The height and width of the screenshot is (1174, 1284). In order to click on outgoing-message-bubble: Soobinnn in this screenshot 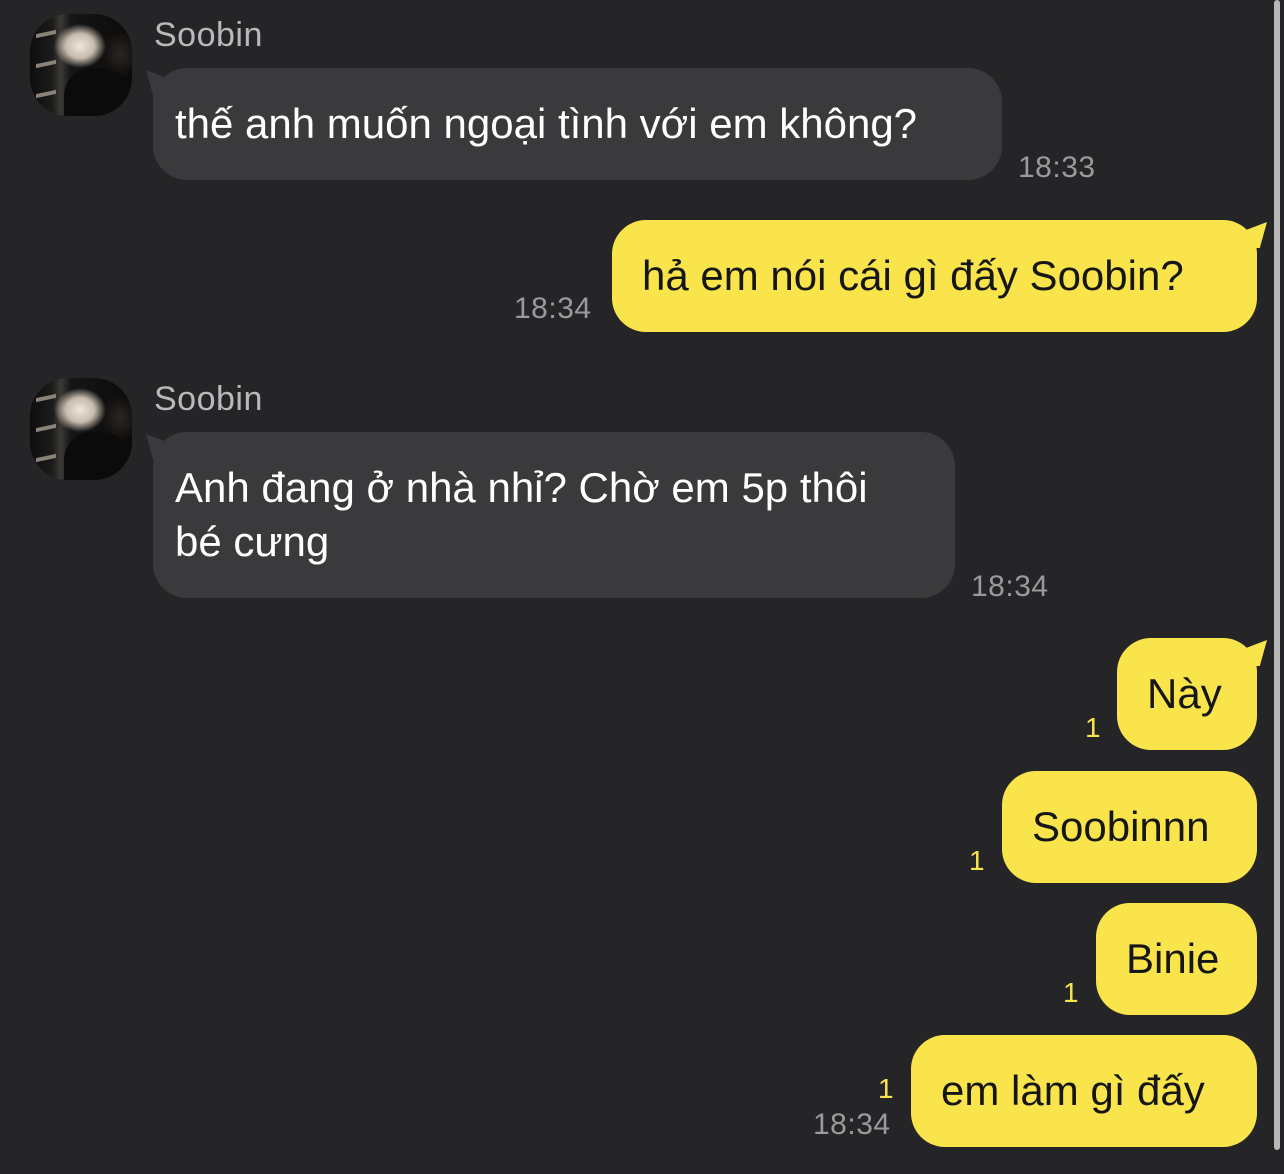, I will do `click(1129, 827)`.